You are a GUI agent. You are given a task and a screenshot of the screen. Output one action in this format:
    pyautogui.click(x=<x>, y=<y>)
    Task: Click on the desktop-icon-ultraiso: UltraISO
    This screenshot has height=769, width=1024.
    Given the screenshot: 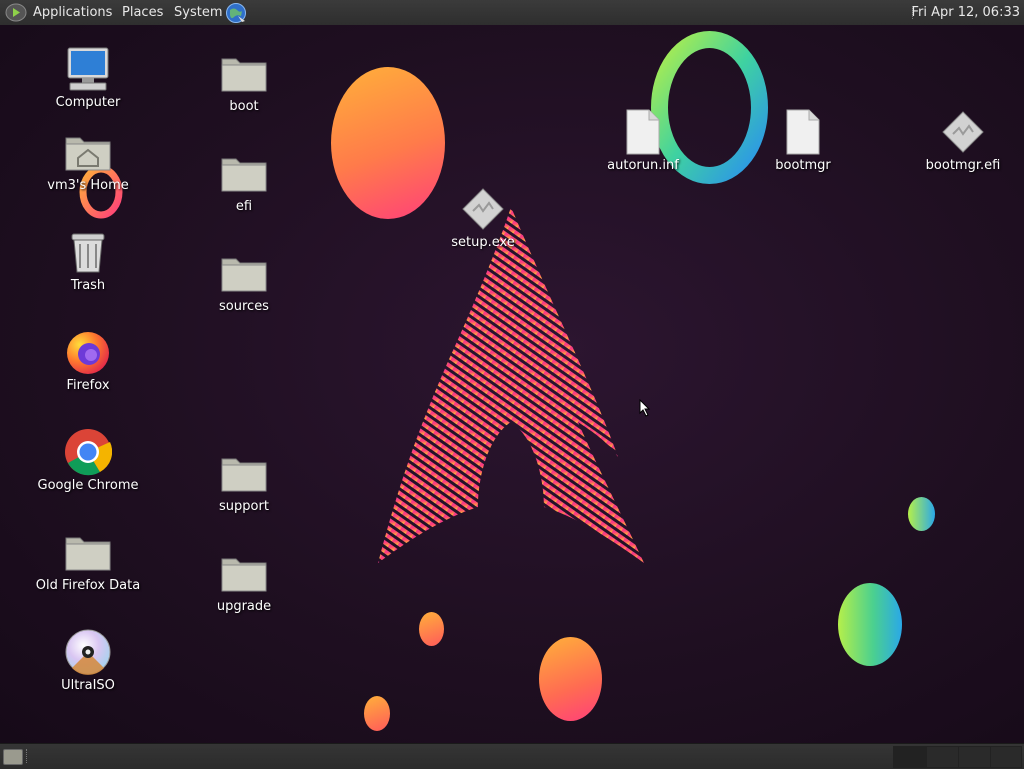 What is the action you would take?
    pyautogui.click(x=88, y=660)
    